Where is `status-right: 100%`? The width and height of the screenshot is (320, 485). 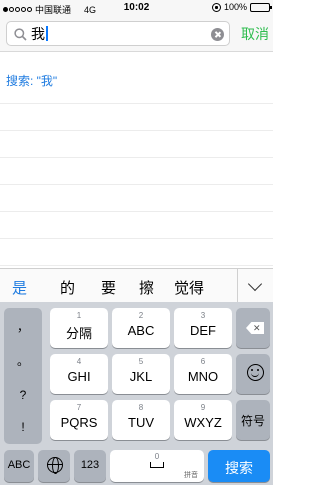
status-right: 100% is located at coordinates (241, 7).